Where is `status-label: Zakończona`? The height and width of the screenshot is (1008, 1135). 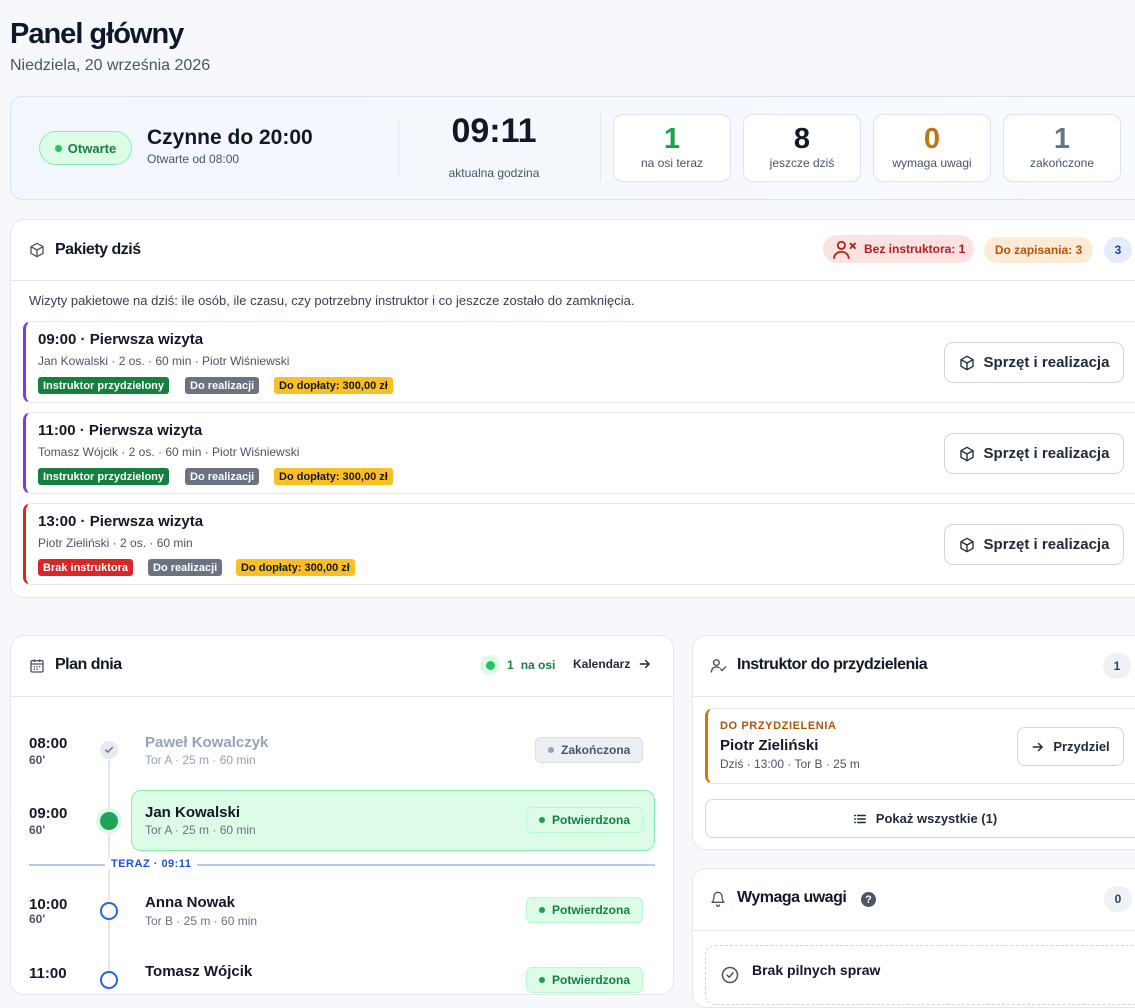 status-label: Zakończona is located at coordinates (596, 750).